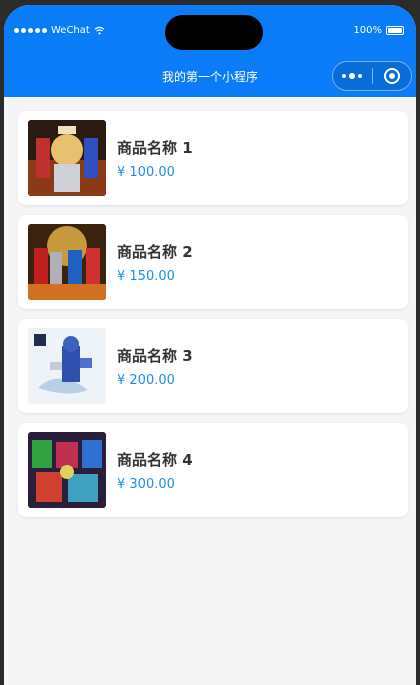  I want to click on product-price: ¥ 150.00, so click(146, 276).